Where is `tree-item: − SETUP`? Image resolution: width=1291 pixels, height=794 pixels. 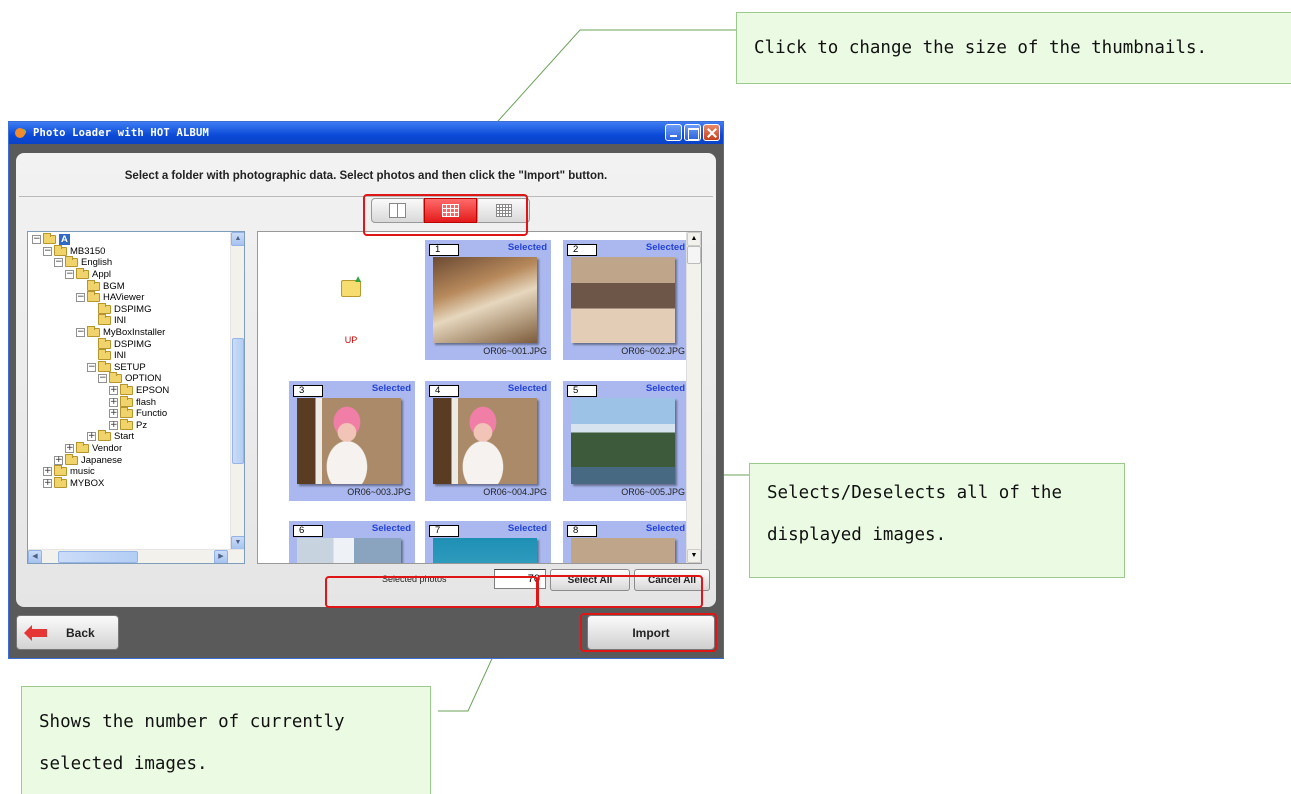 tree-item: − SETUP is located at coordinates (128, 367).